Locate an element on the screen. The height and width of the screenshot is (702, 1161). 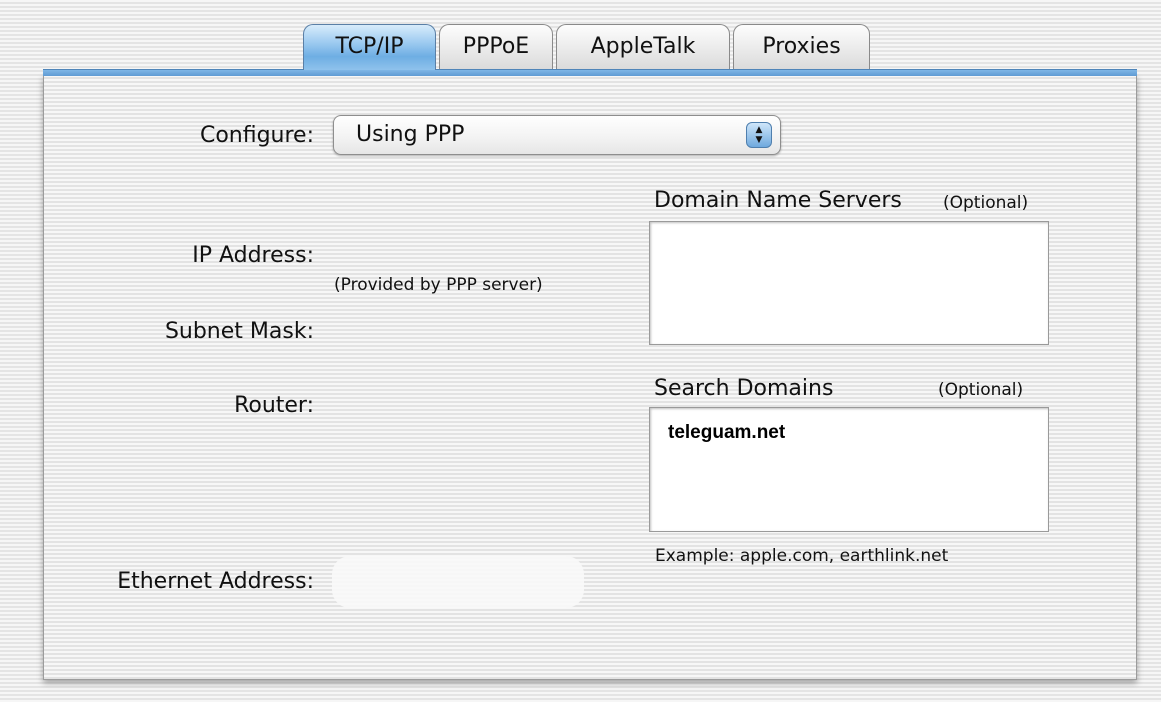
configure-label: Configure: is located at coordinates (256, 135).